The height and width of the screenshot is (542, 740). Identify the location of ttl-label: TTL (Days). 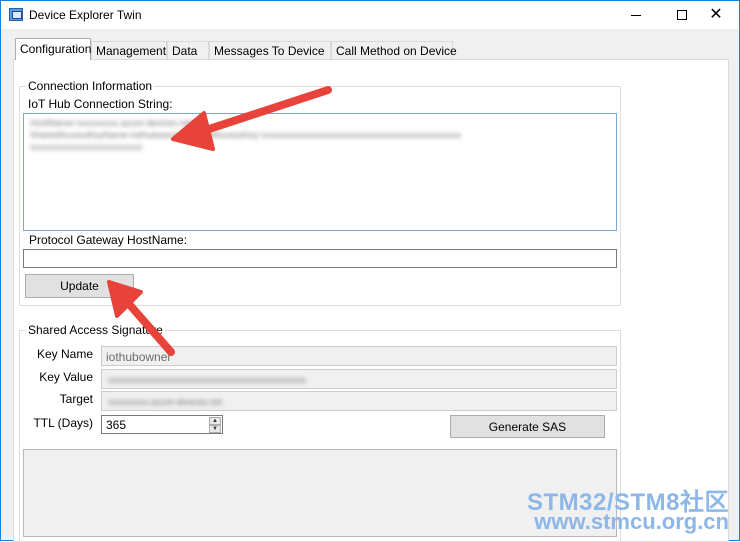
(63, 423).